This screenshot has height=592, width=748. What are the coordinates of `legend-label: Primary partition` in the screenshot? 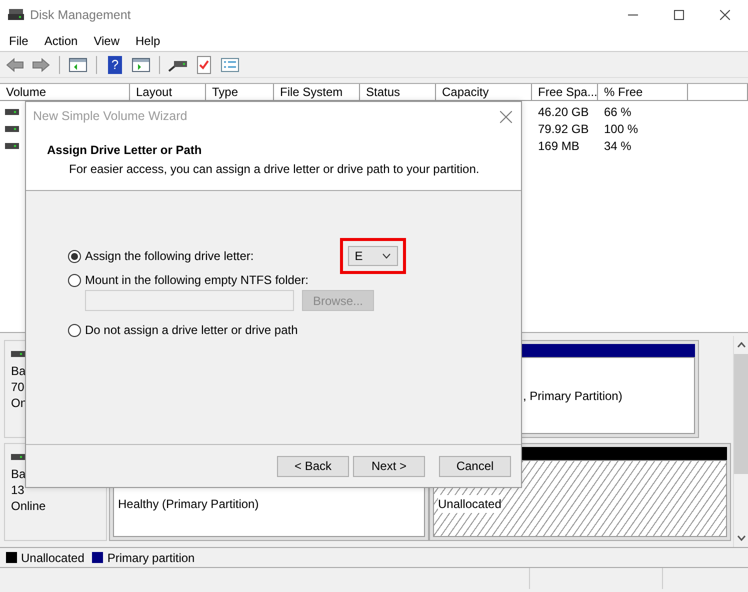 It's located at (151, 558).